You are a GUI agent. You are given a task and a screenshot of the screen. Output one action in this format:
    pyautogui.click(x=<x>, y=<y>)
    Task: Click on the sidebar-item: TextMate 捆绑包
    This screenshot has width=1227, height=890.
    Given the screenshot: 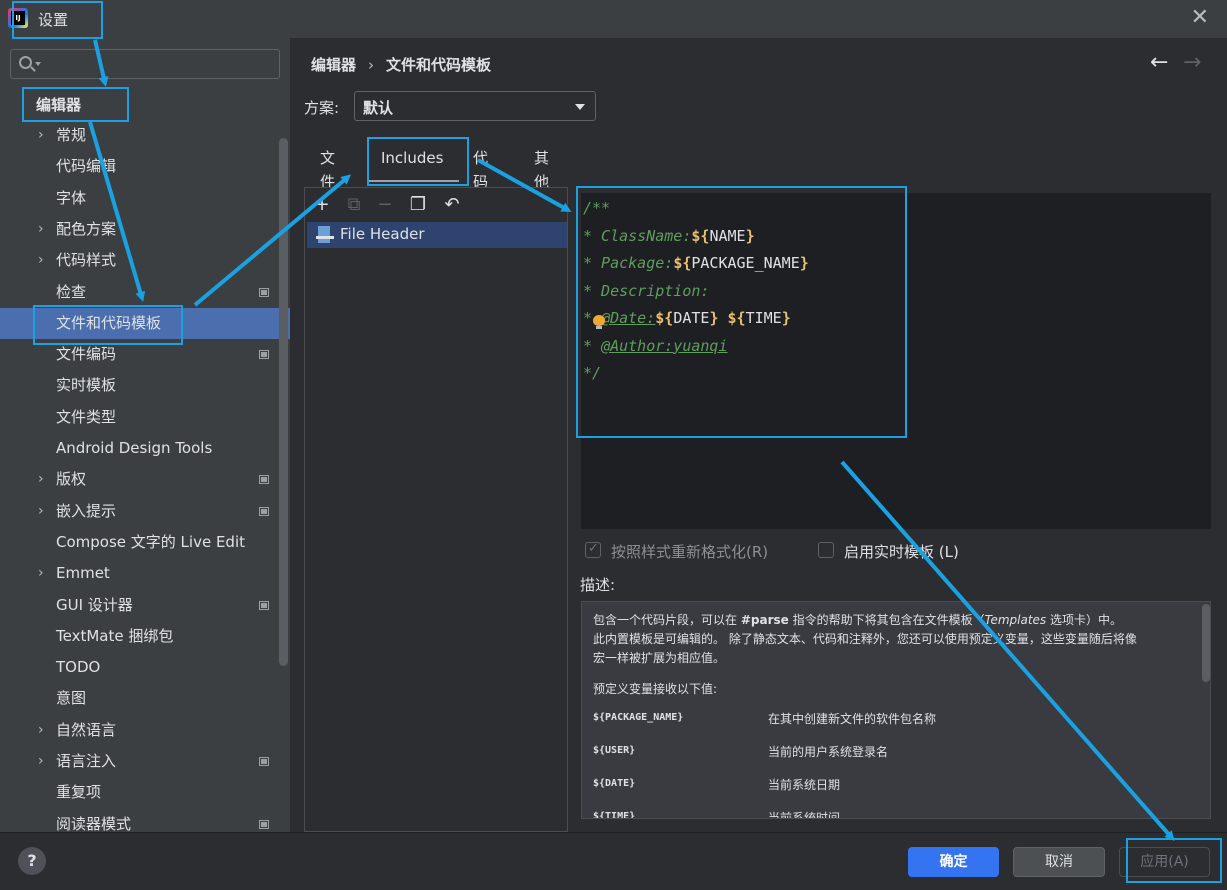 What is the action you would take?
    pyautogui.click(x=145, y=636)
    